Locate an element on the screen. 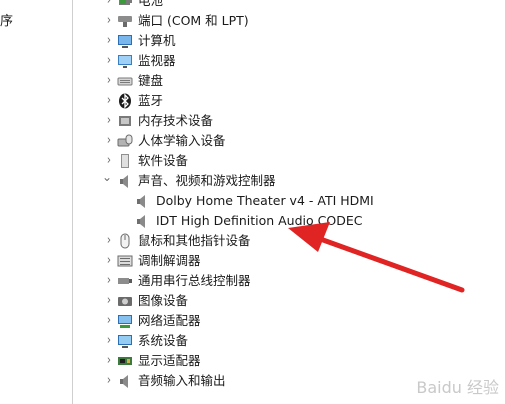  device-category: › 通用串行总线控制器 is located at coordinates (296, 281).